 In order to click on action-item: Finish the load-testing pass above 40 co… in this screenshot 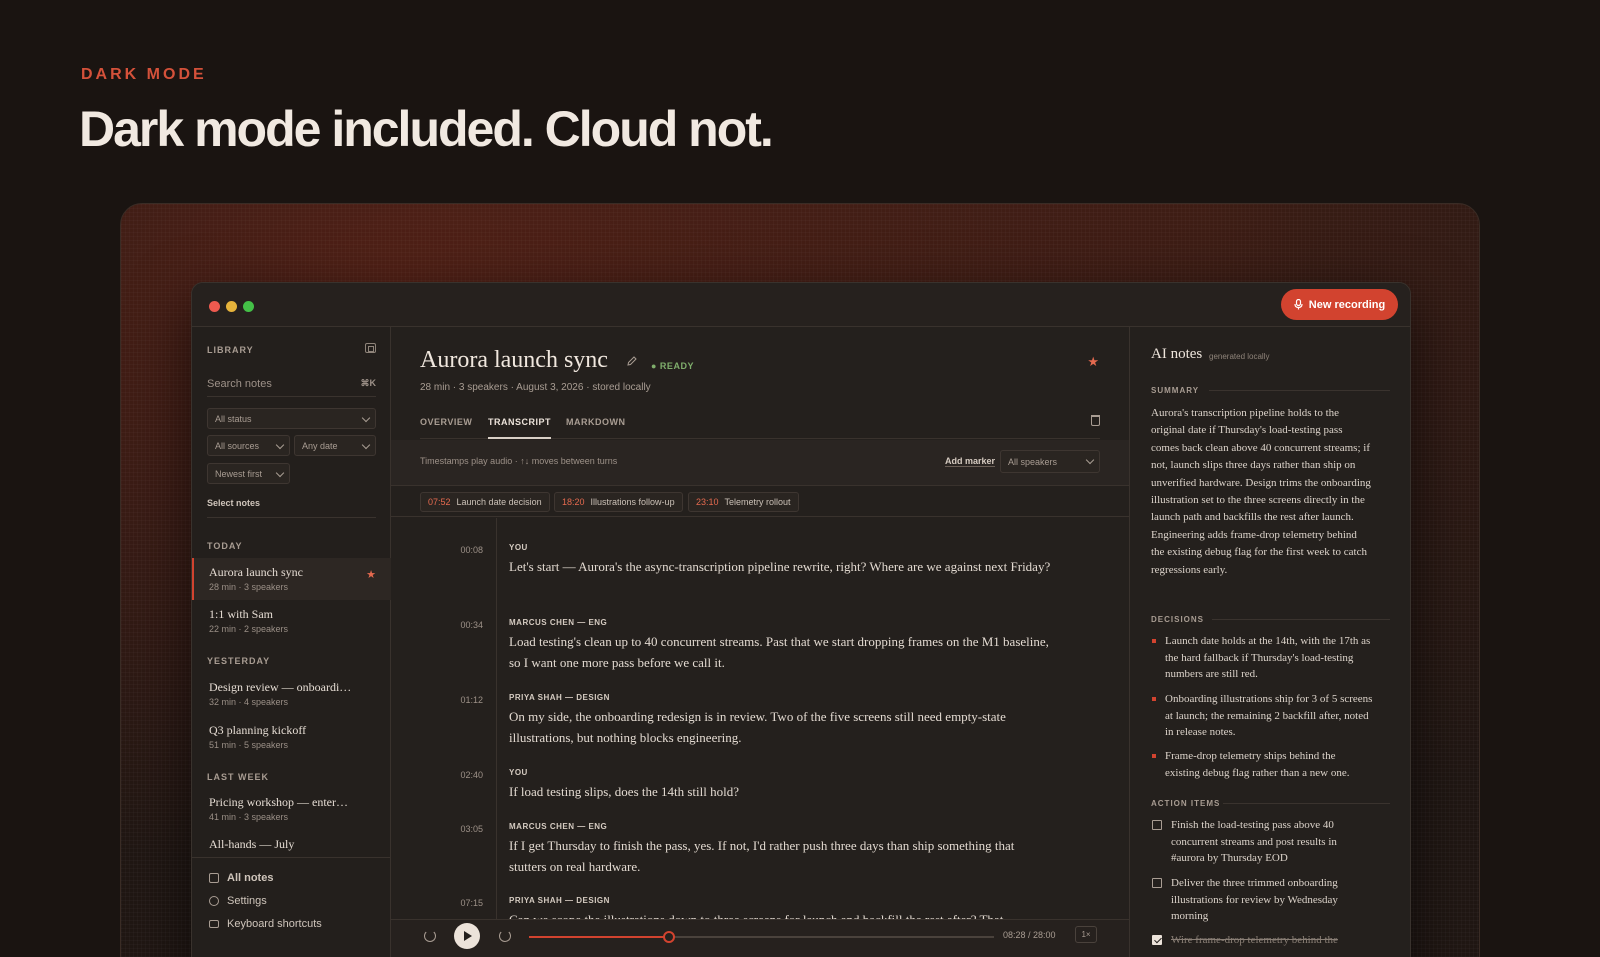, I will do `click(1262, 842)`.